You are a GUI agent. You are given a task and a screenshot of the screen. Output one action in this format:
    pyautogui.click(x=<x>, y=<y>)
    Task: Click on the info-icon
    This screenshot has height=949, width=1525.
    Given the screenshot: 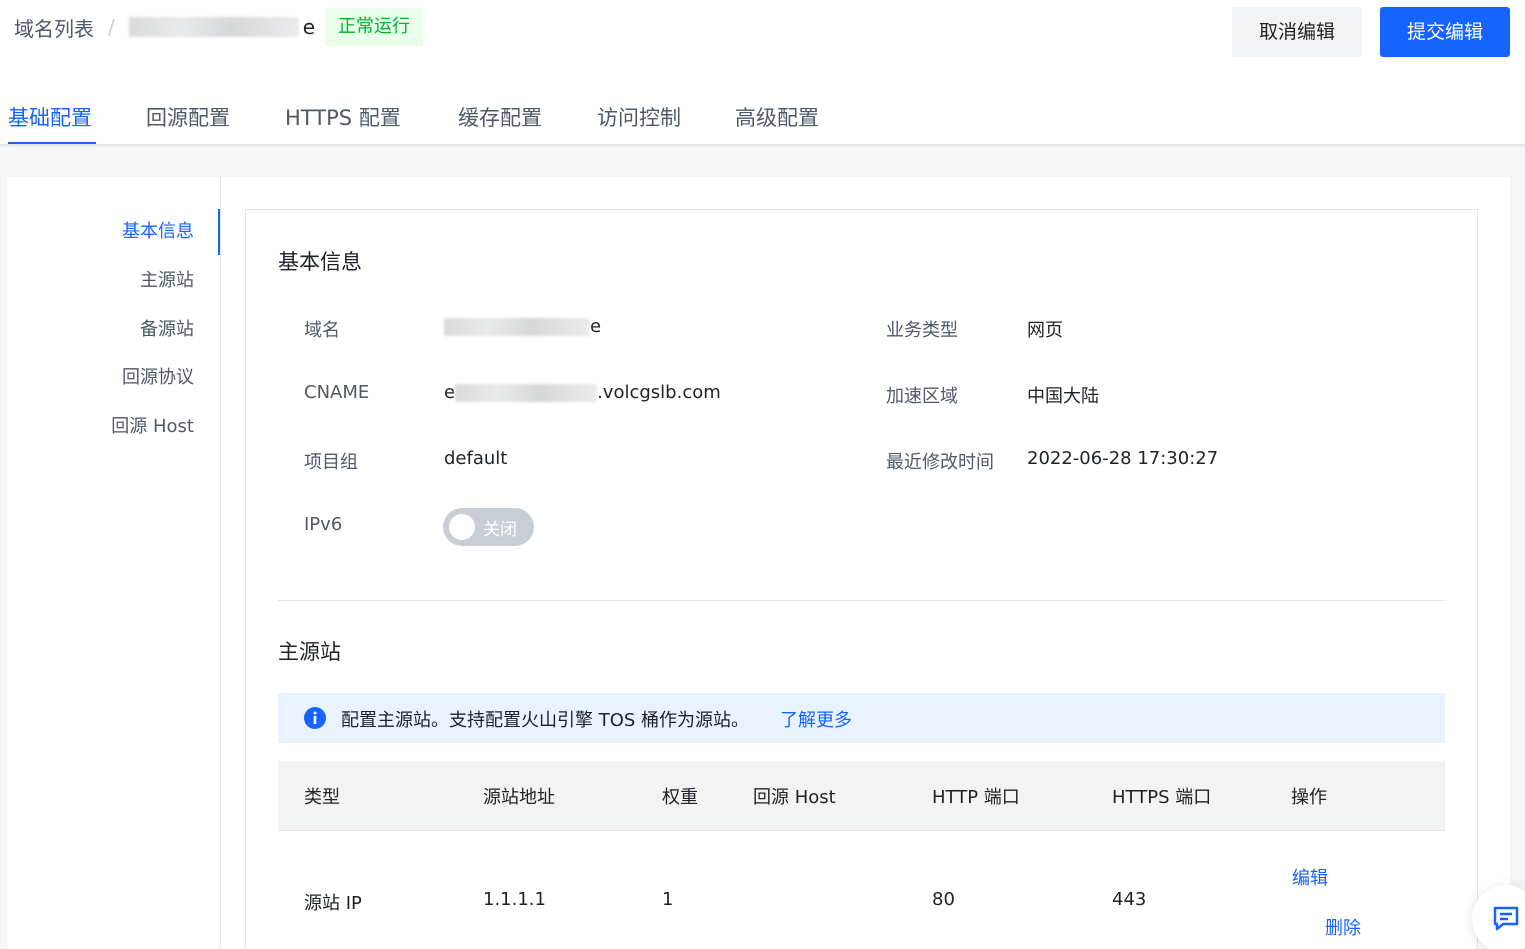 What is the action you would take?
    pyautogui.click(x=315, y=718)
    